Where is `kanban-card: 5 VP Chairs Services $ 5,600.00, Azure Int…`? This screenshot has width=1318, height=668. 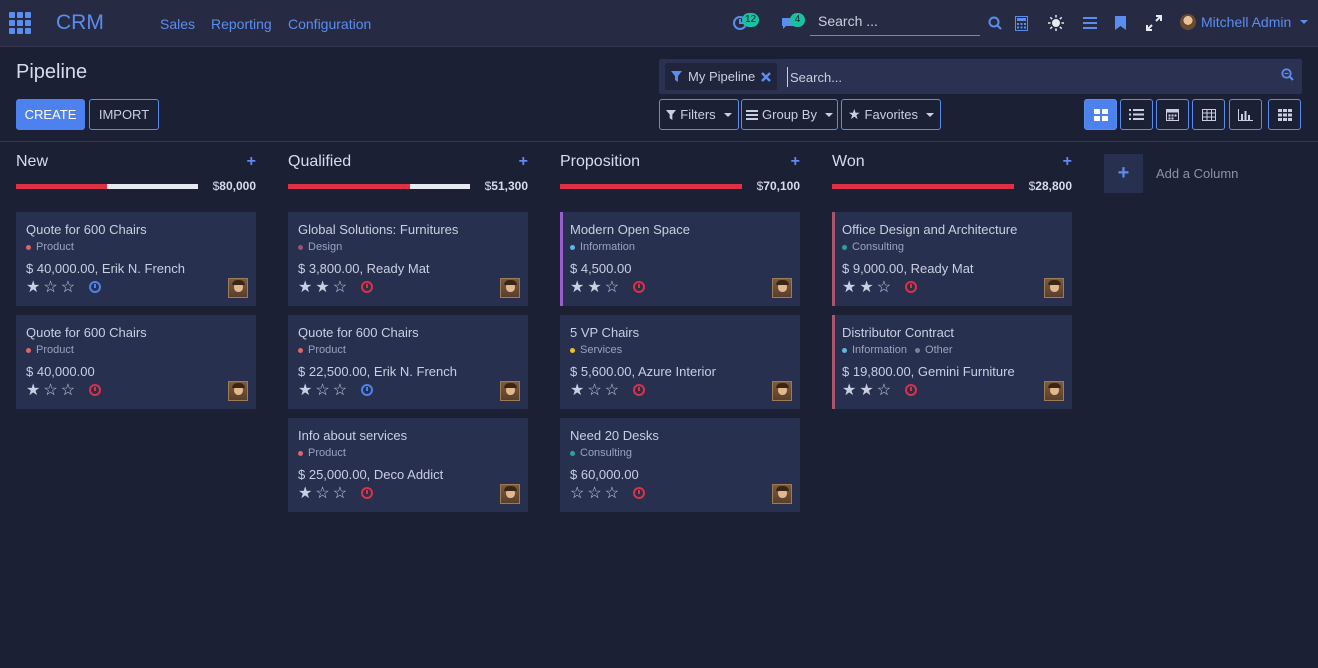
kanban-card: 5 VP Chairs Services $ 5,600.00, Azure Int… is located at coordinates (680, 362).